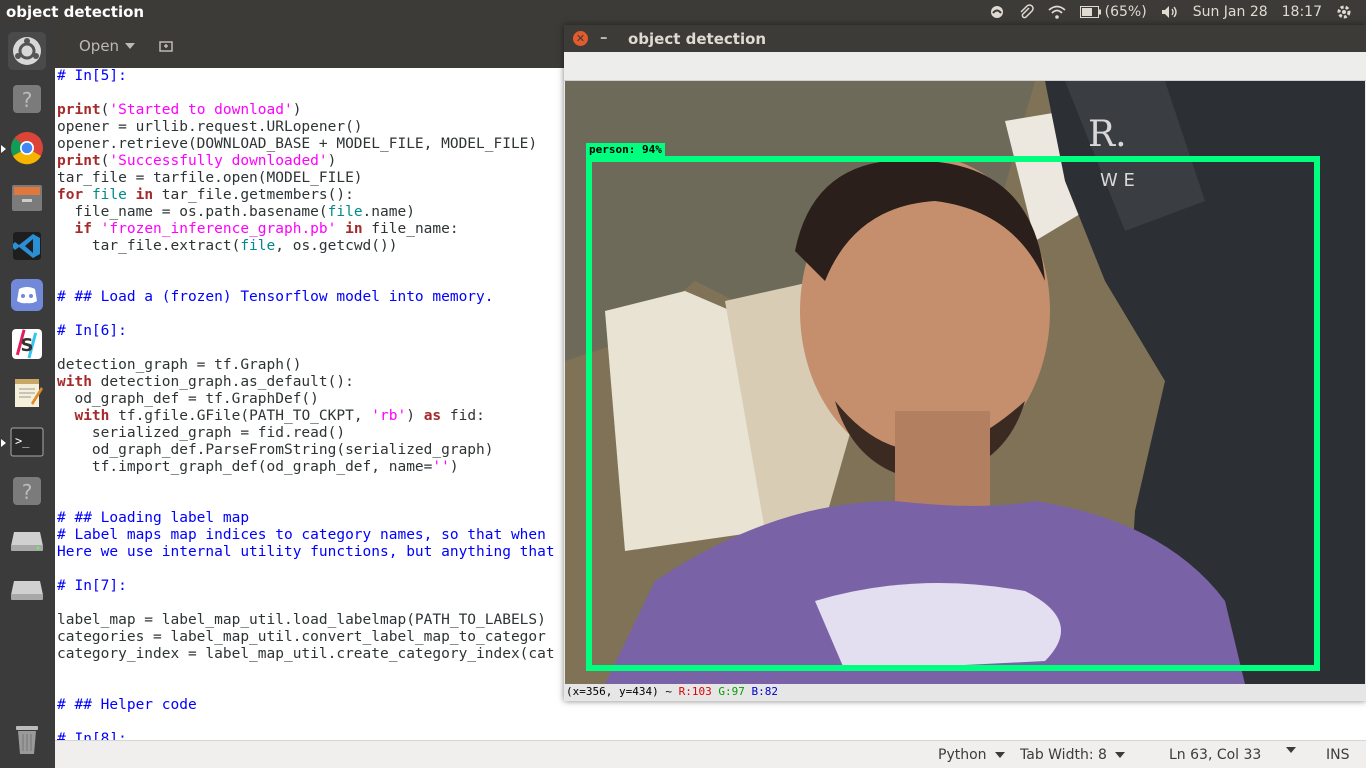  What do you see at coordinates (306, 110) in the screenshot?
I see `code-line: print('Started to download')` at bounding box center [306, 110].